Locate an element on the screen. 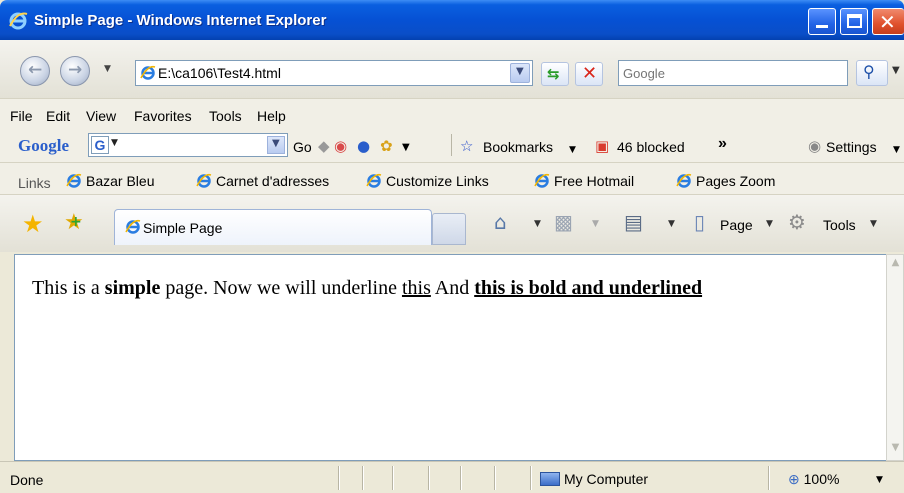 The image size is (904, 493). scroll-up-icon: ▲ is located at coordinates (895, 265).